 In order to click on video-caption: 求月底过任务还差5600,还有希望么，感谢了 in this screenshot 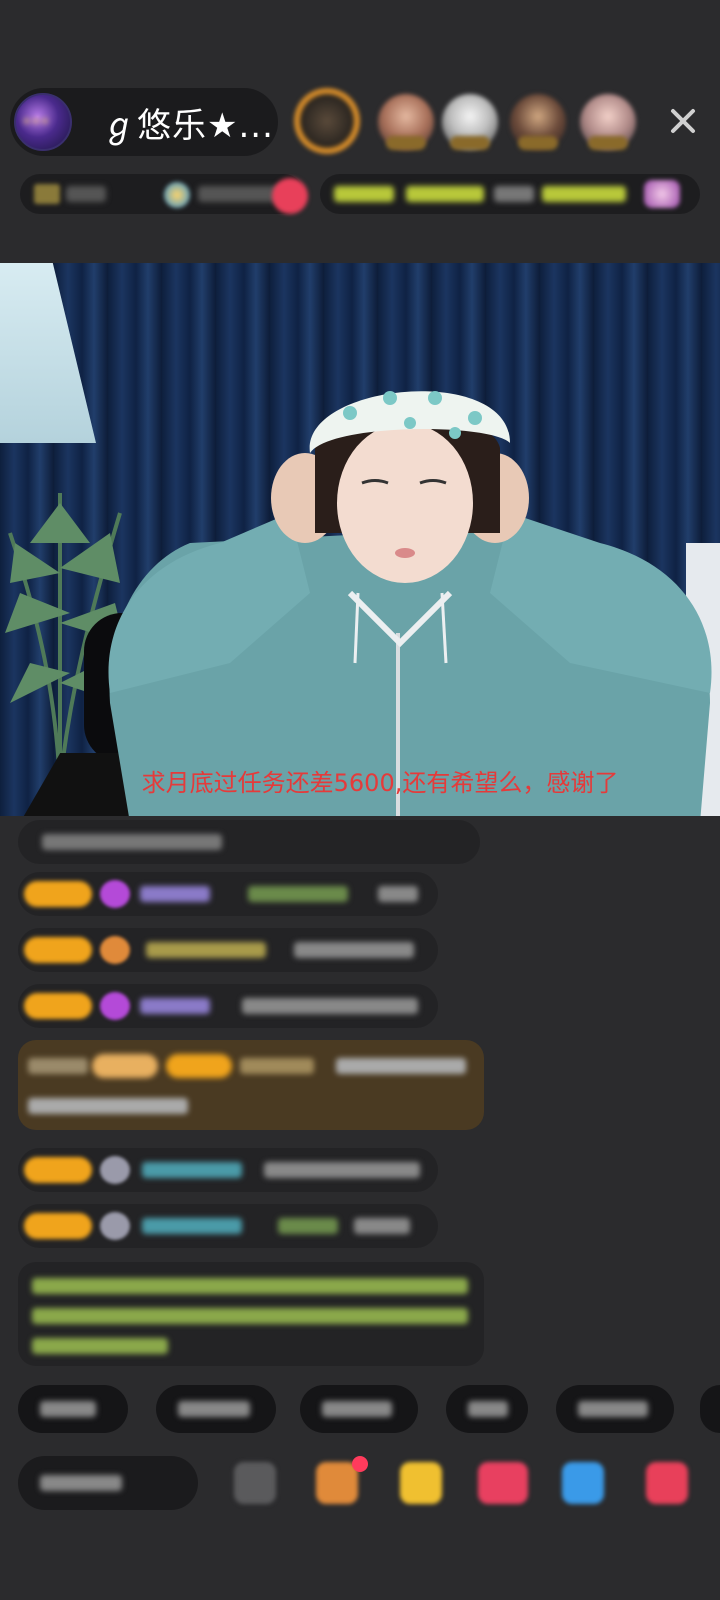, I will do `click(380, 783)`.